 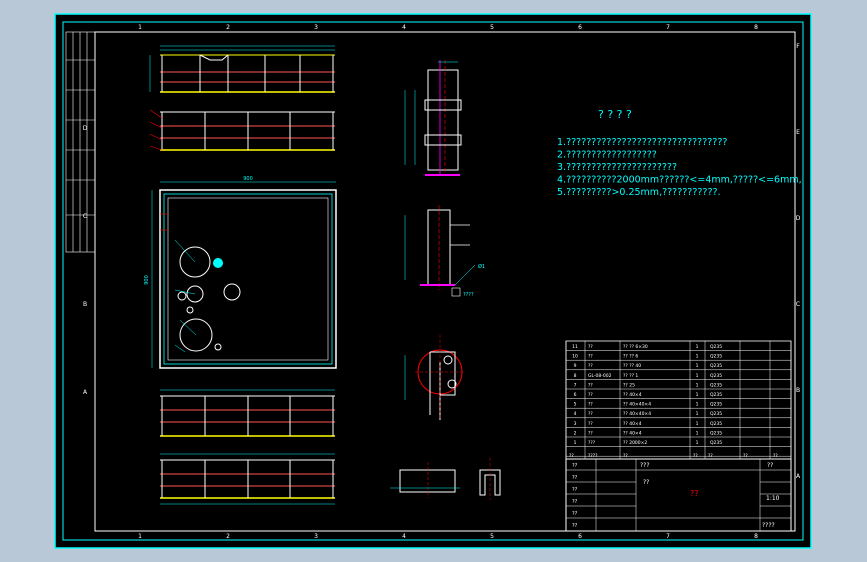 What do you see at coordinates (646, 482) in the screenshot?
I see `sheet-label: ??` at bounding box center [646, 482].